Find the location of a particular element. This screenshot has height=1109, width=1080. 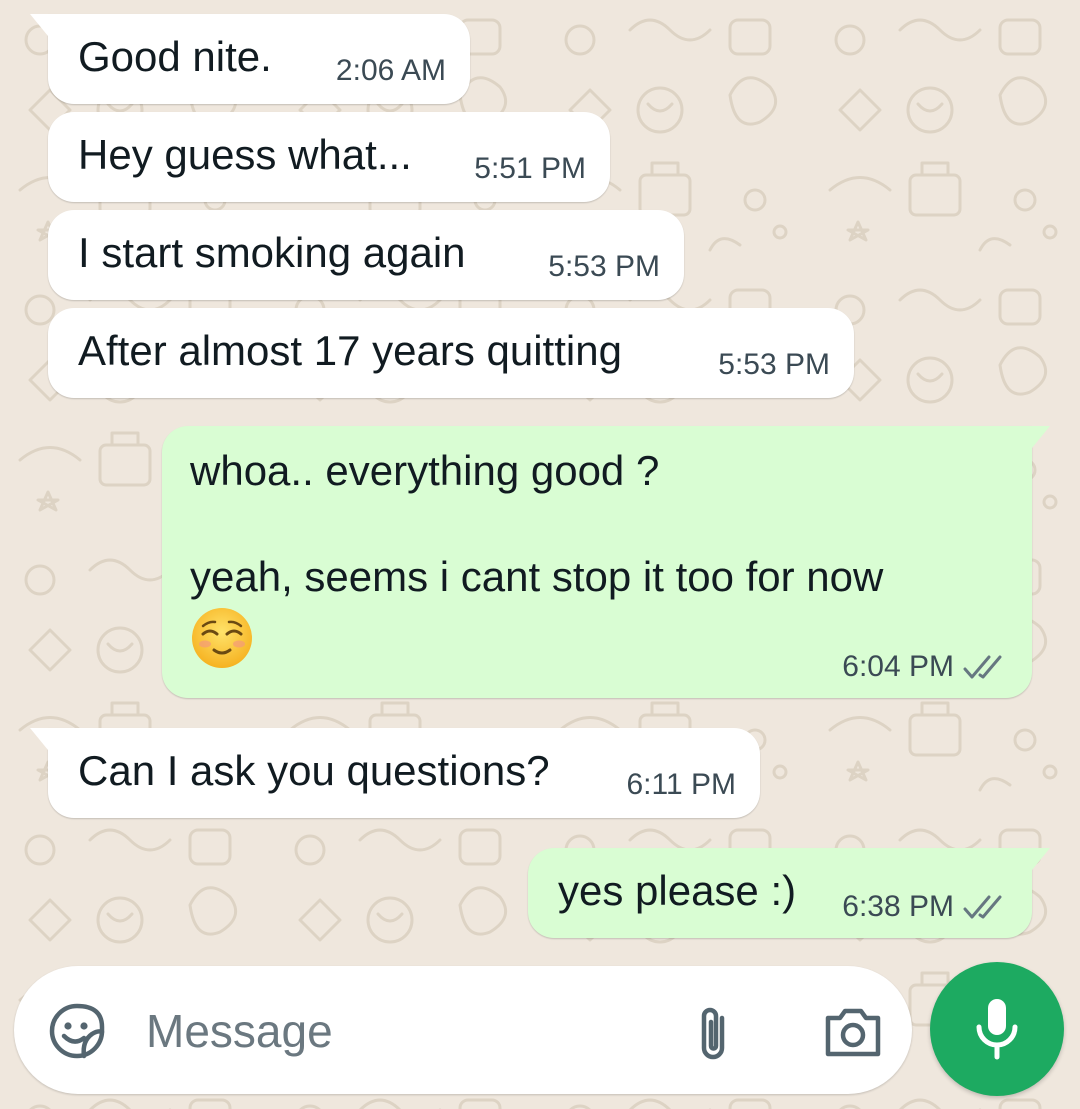

message-timestamp: 6:11 PM is located at coordinates (681, 784).